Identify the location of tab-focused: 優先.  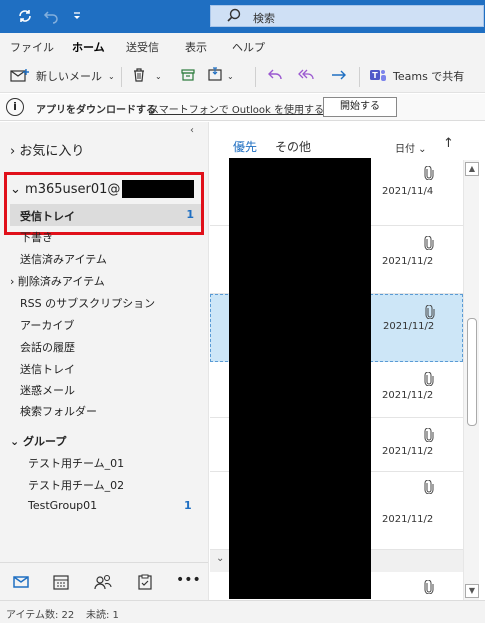
(245, 149).